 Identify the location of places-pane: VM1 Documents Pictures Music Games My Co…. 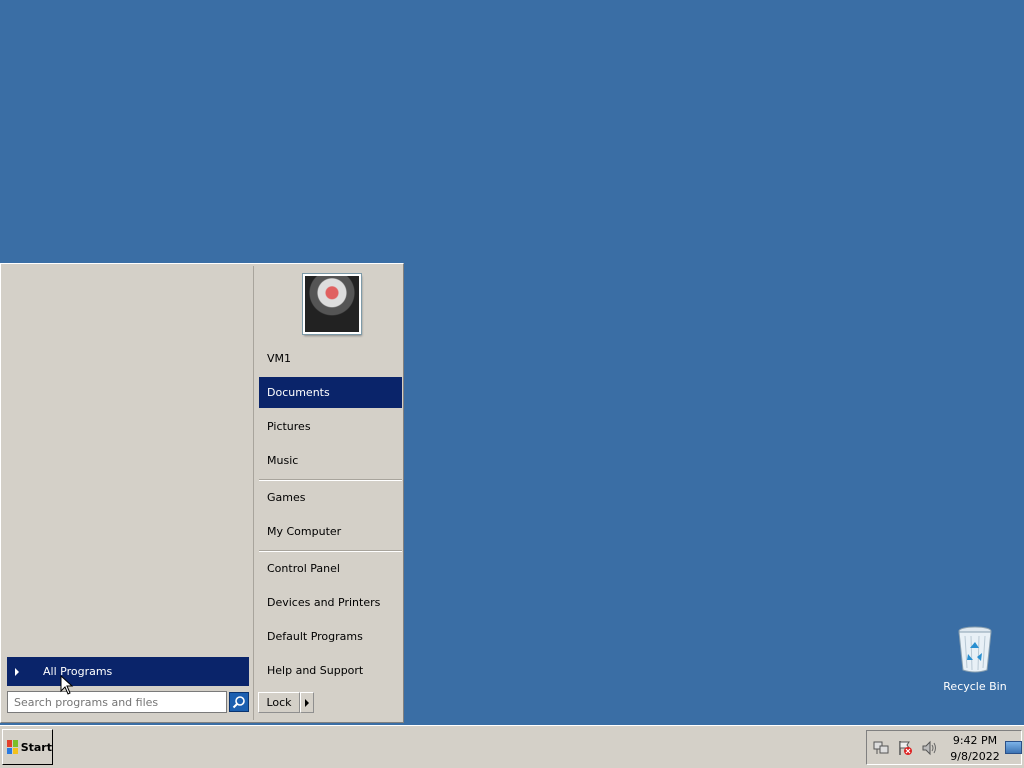
(328, 476).